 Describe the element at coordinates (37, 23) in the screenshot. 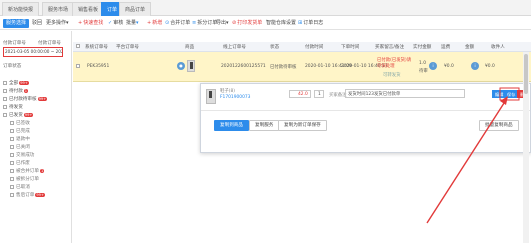

I see `reject-button: 驳回` at that location.